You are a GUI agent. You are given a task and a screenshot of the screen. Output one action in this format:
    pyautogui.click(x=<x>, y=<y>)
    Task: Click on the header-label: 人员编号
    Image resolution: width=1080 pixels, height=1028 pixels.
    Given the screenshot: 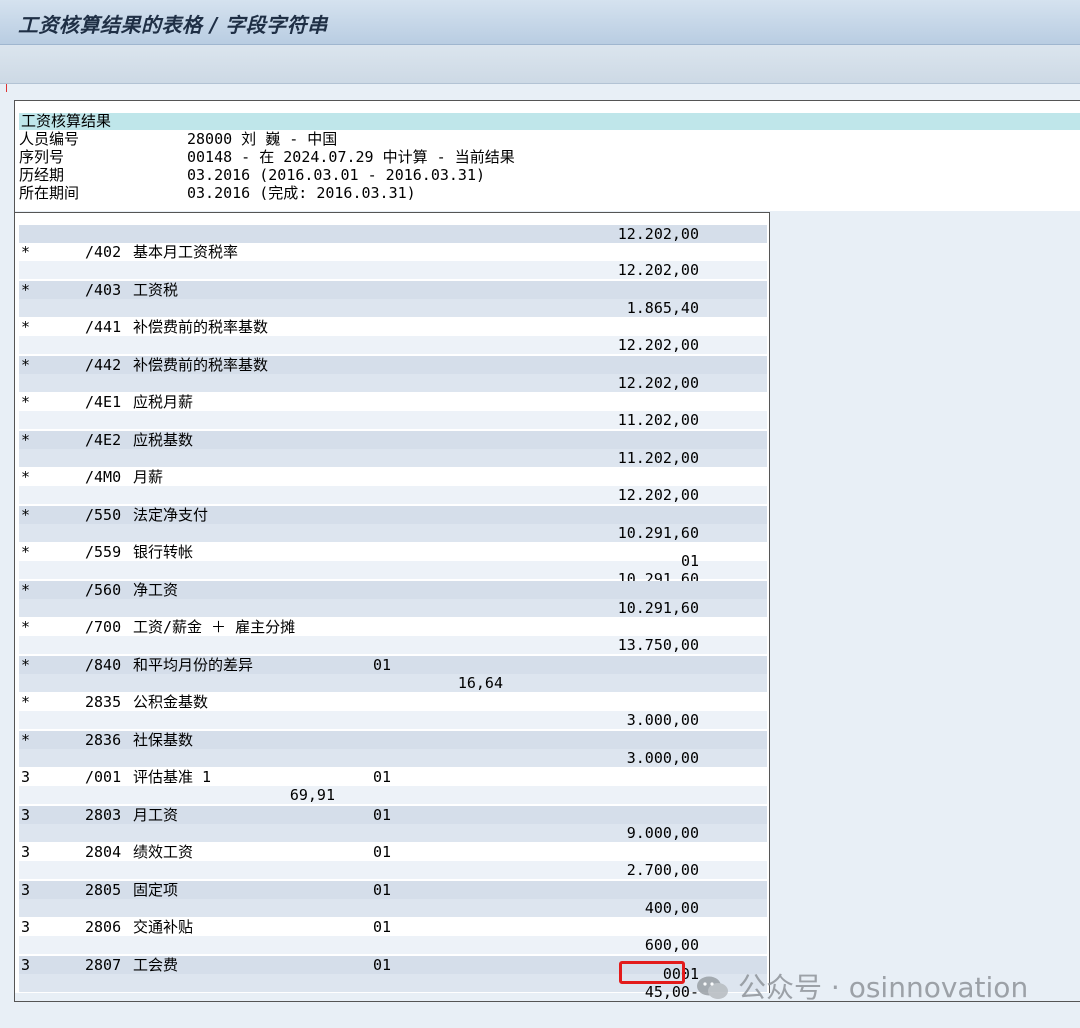 What is the action you would take?
    pyautogui.click(x=49, y=139)
    